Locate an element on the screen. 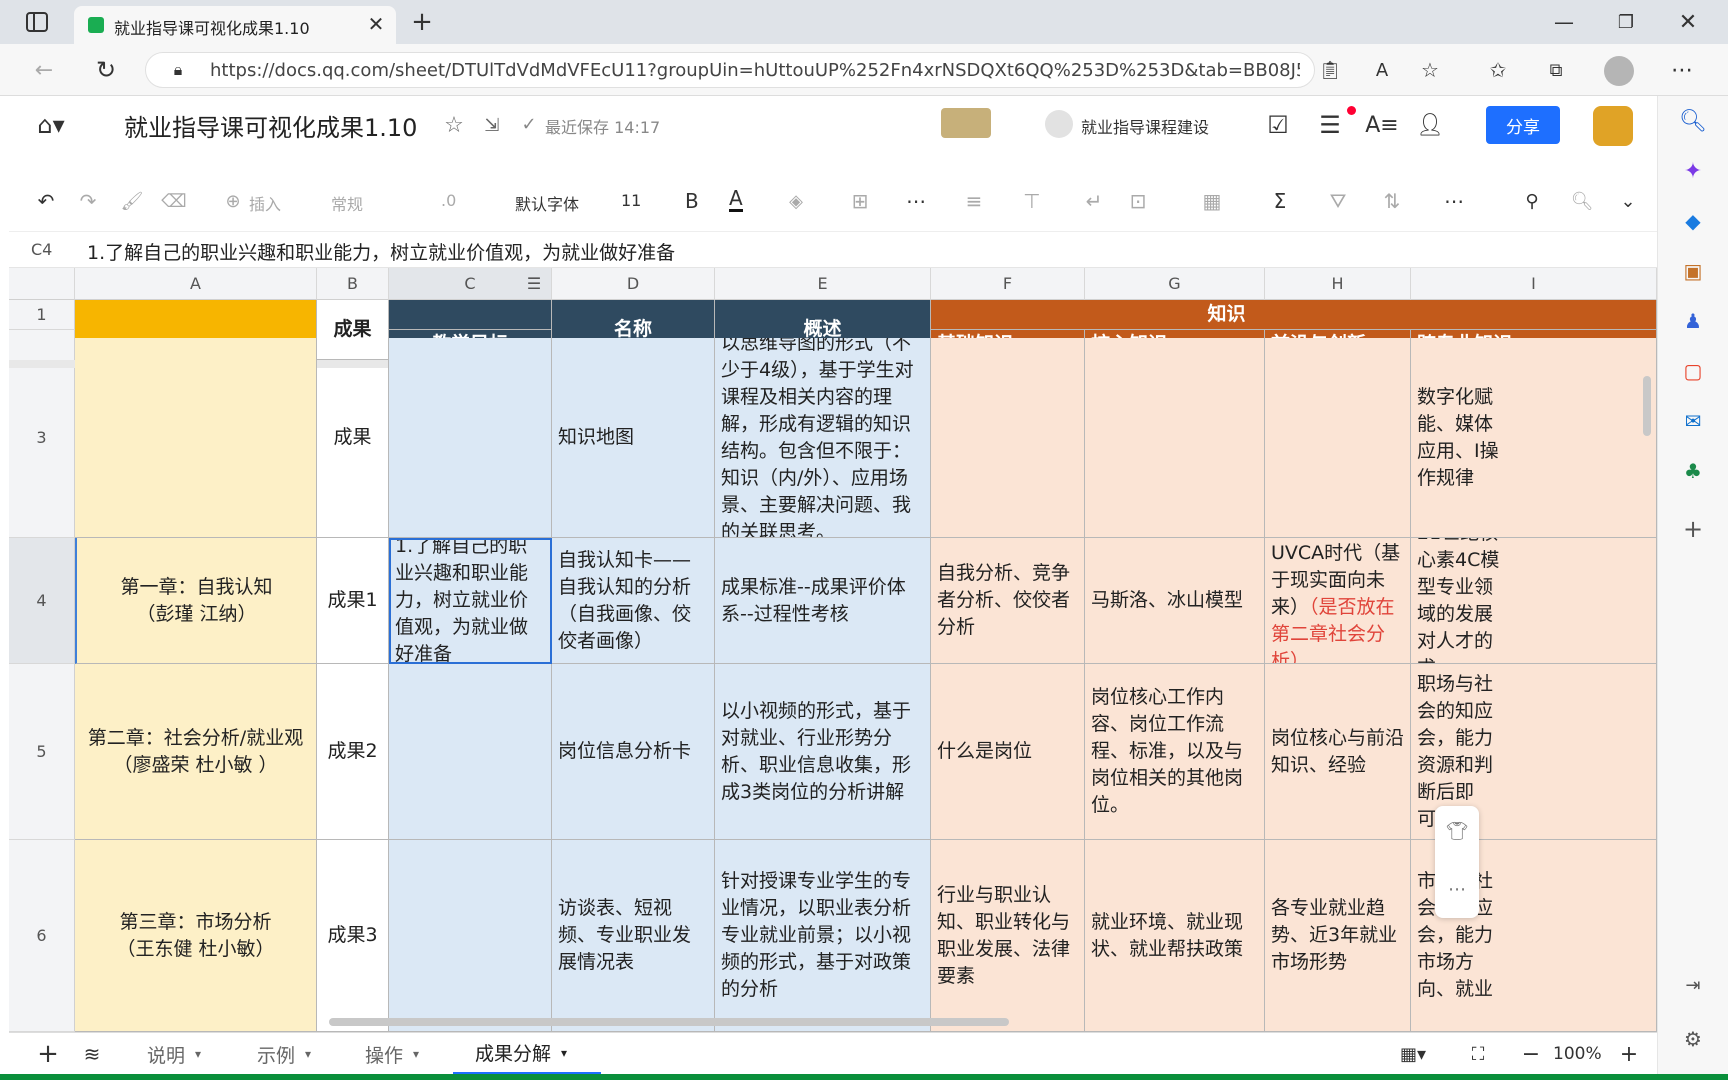 Image resolution: width=1728 pixels, height=1080 pixels. cell-c5 is located at coordinates (470, 752).